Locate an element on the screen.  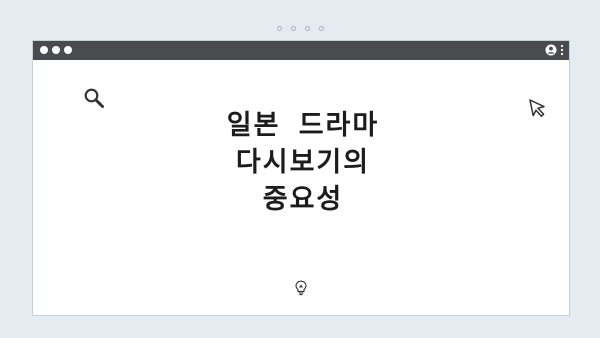
profile-icon is located at coordinates (551, 50).